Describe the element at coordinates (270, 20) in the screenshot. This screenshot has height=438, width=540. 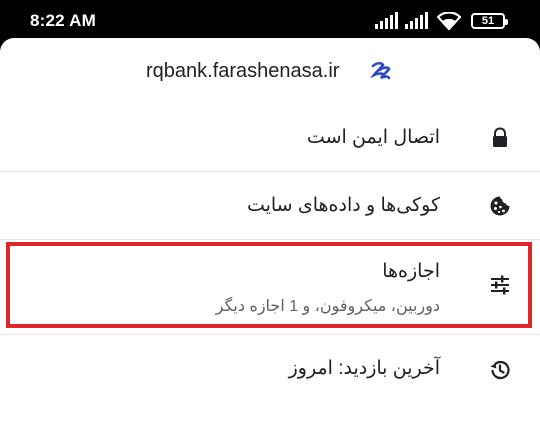
I see `status-bar: 8:22 AM 51` at that location.